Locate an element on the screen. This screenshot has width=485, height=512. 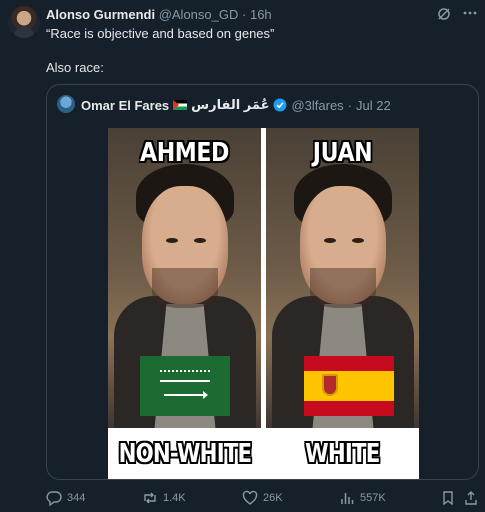
repost-button: 1.4K is located at coordinates (164, 498).